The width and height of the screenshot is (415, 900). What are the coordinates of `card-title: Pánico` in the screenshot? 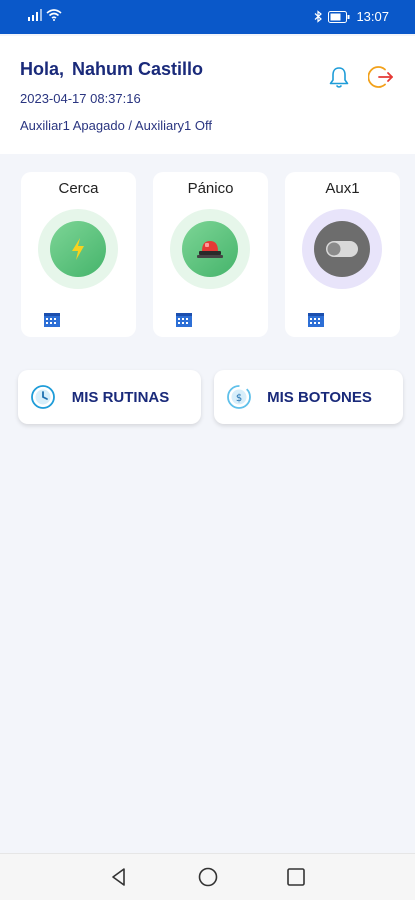 It's located at (210, 188).